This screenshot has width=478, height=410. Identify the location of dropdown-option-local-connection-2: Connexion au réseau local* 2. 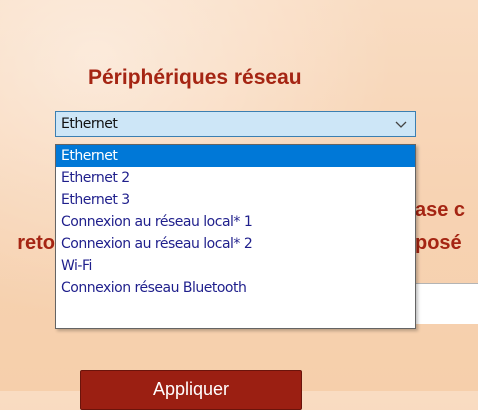
(235, 244).